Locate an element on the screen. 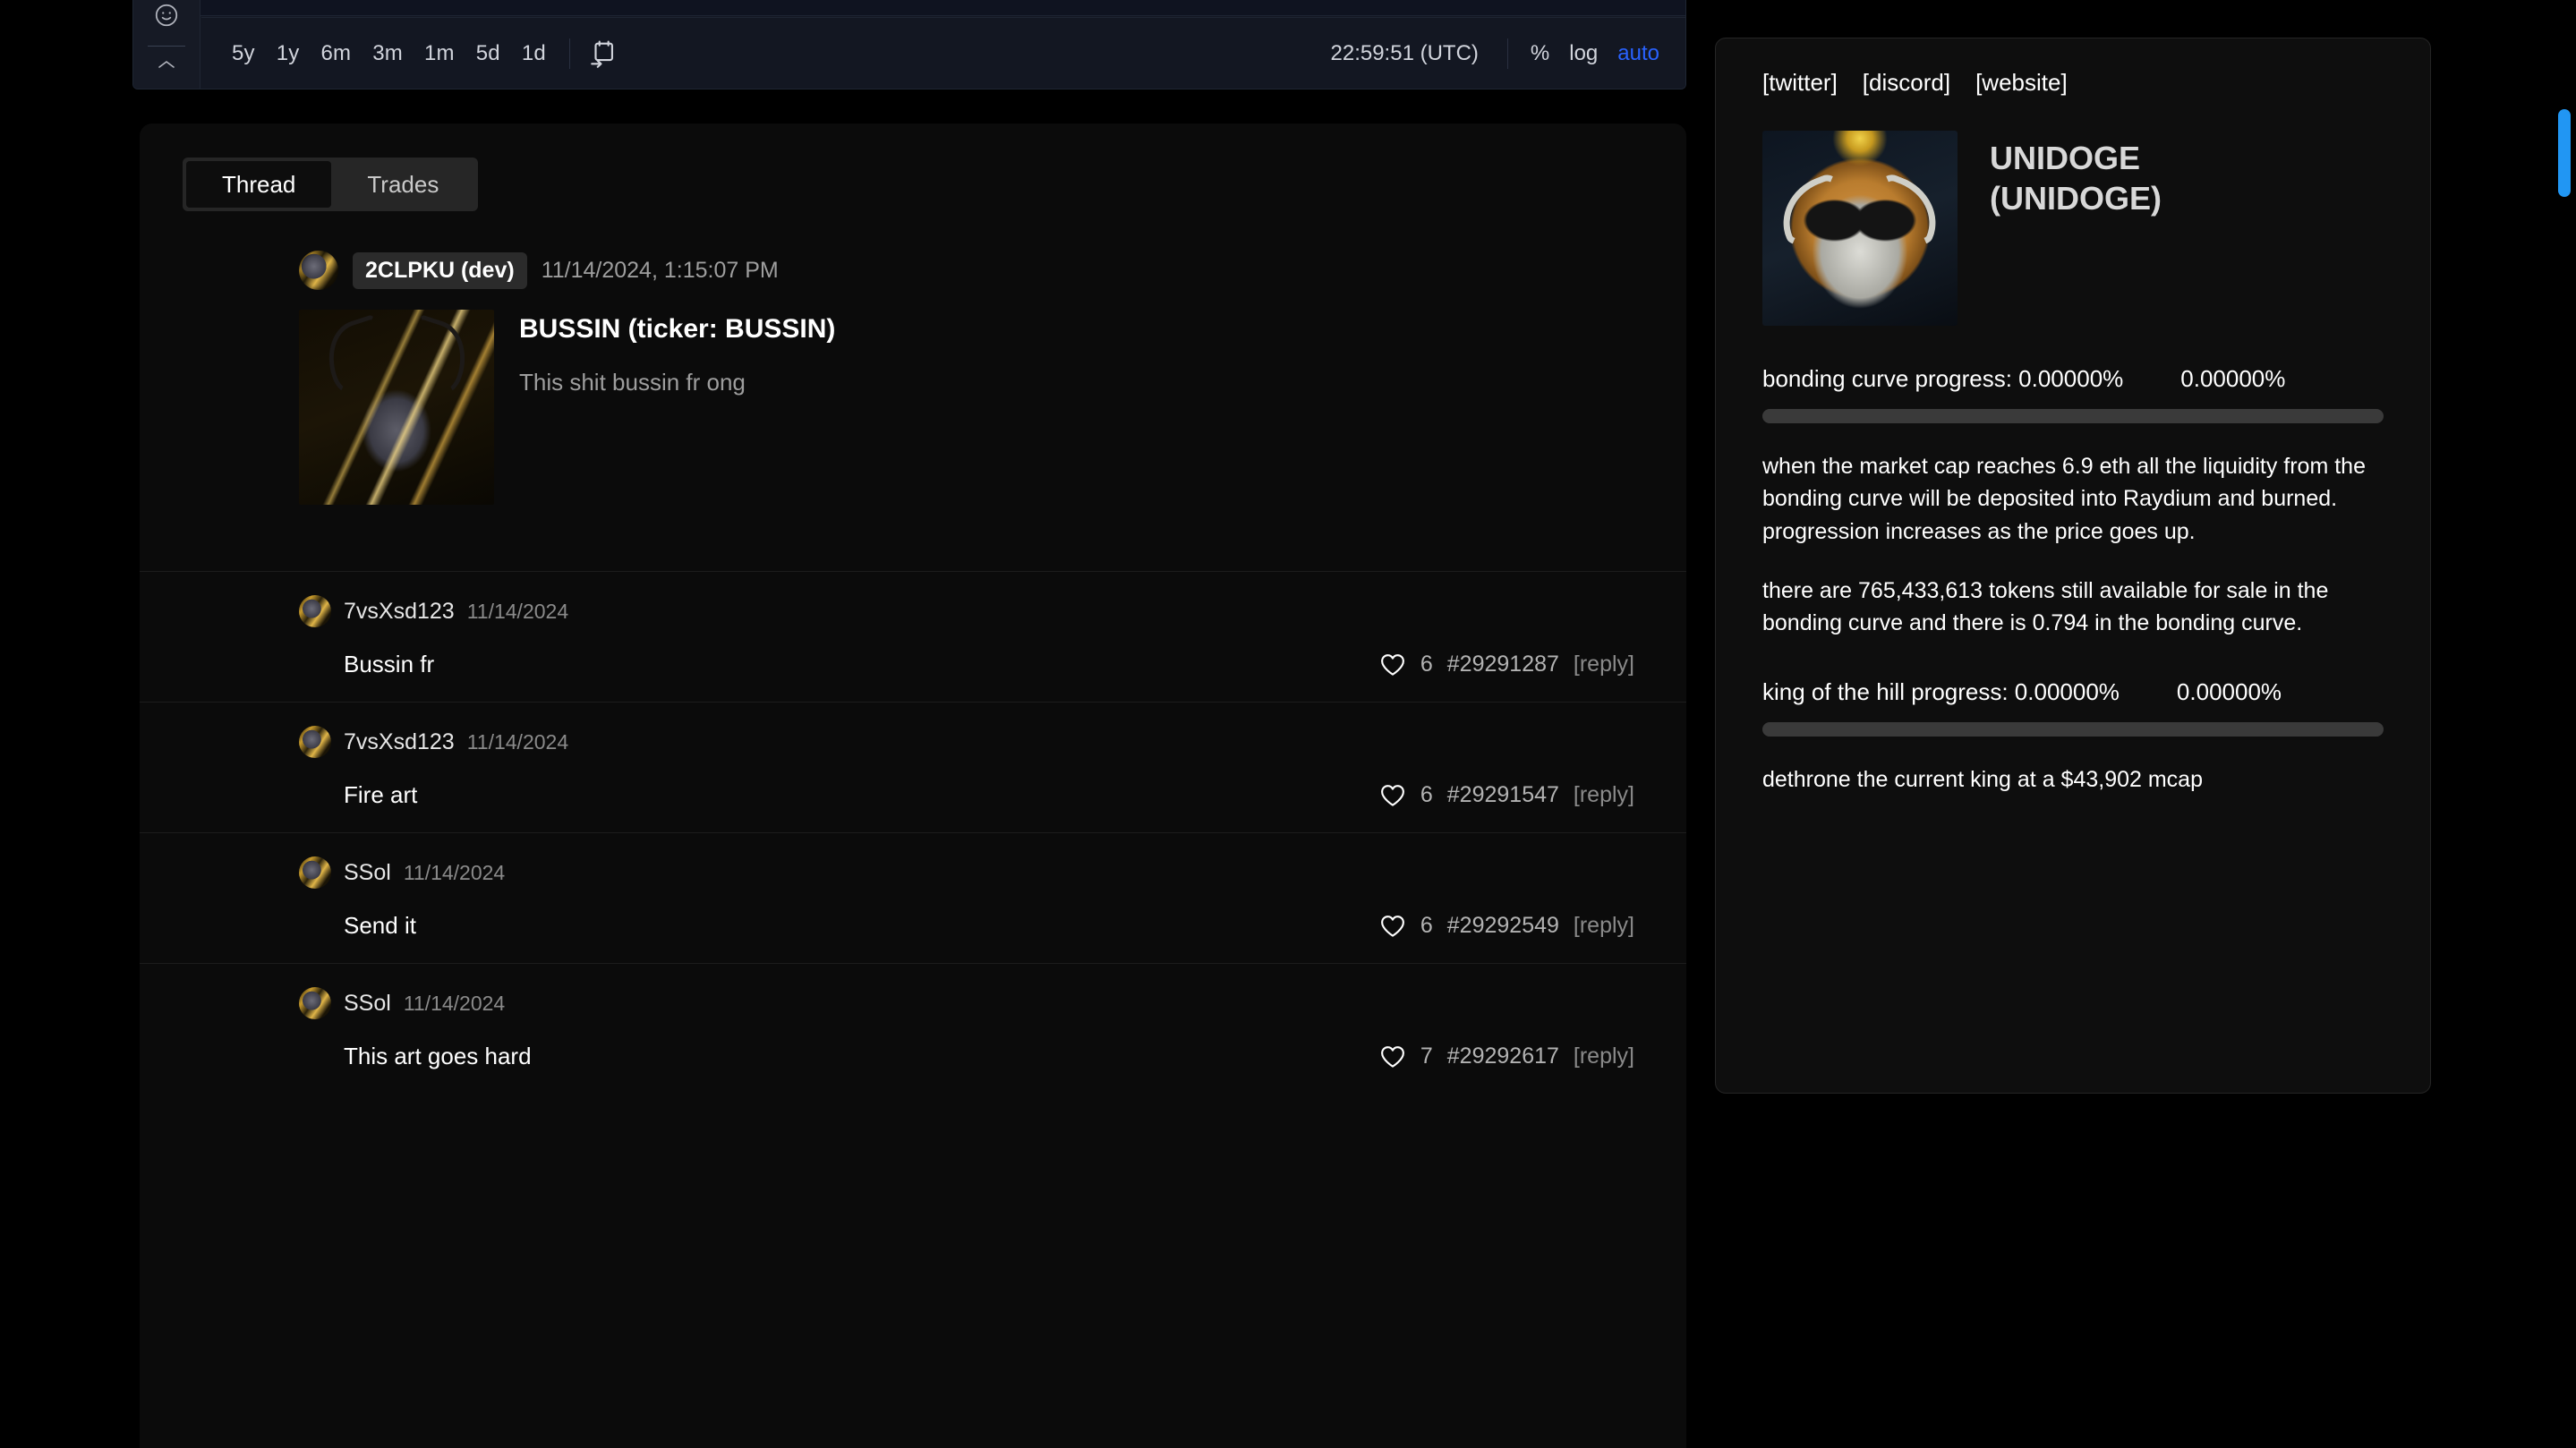 Image resolution: width=2576 pixels, height=1448 pixels. chart-clock: 22:59:51 (UTC) is located at coordinates (1404, 52).